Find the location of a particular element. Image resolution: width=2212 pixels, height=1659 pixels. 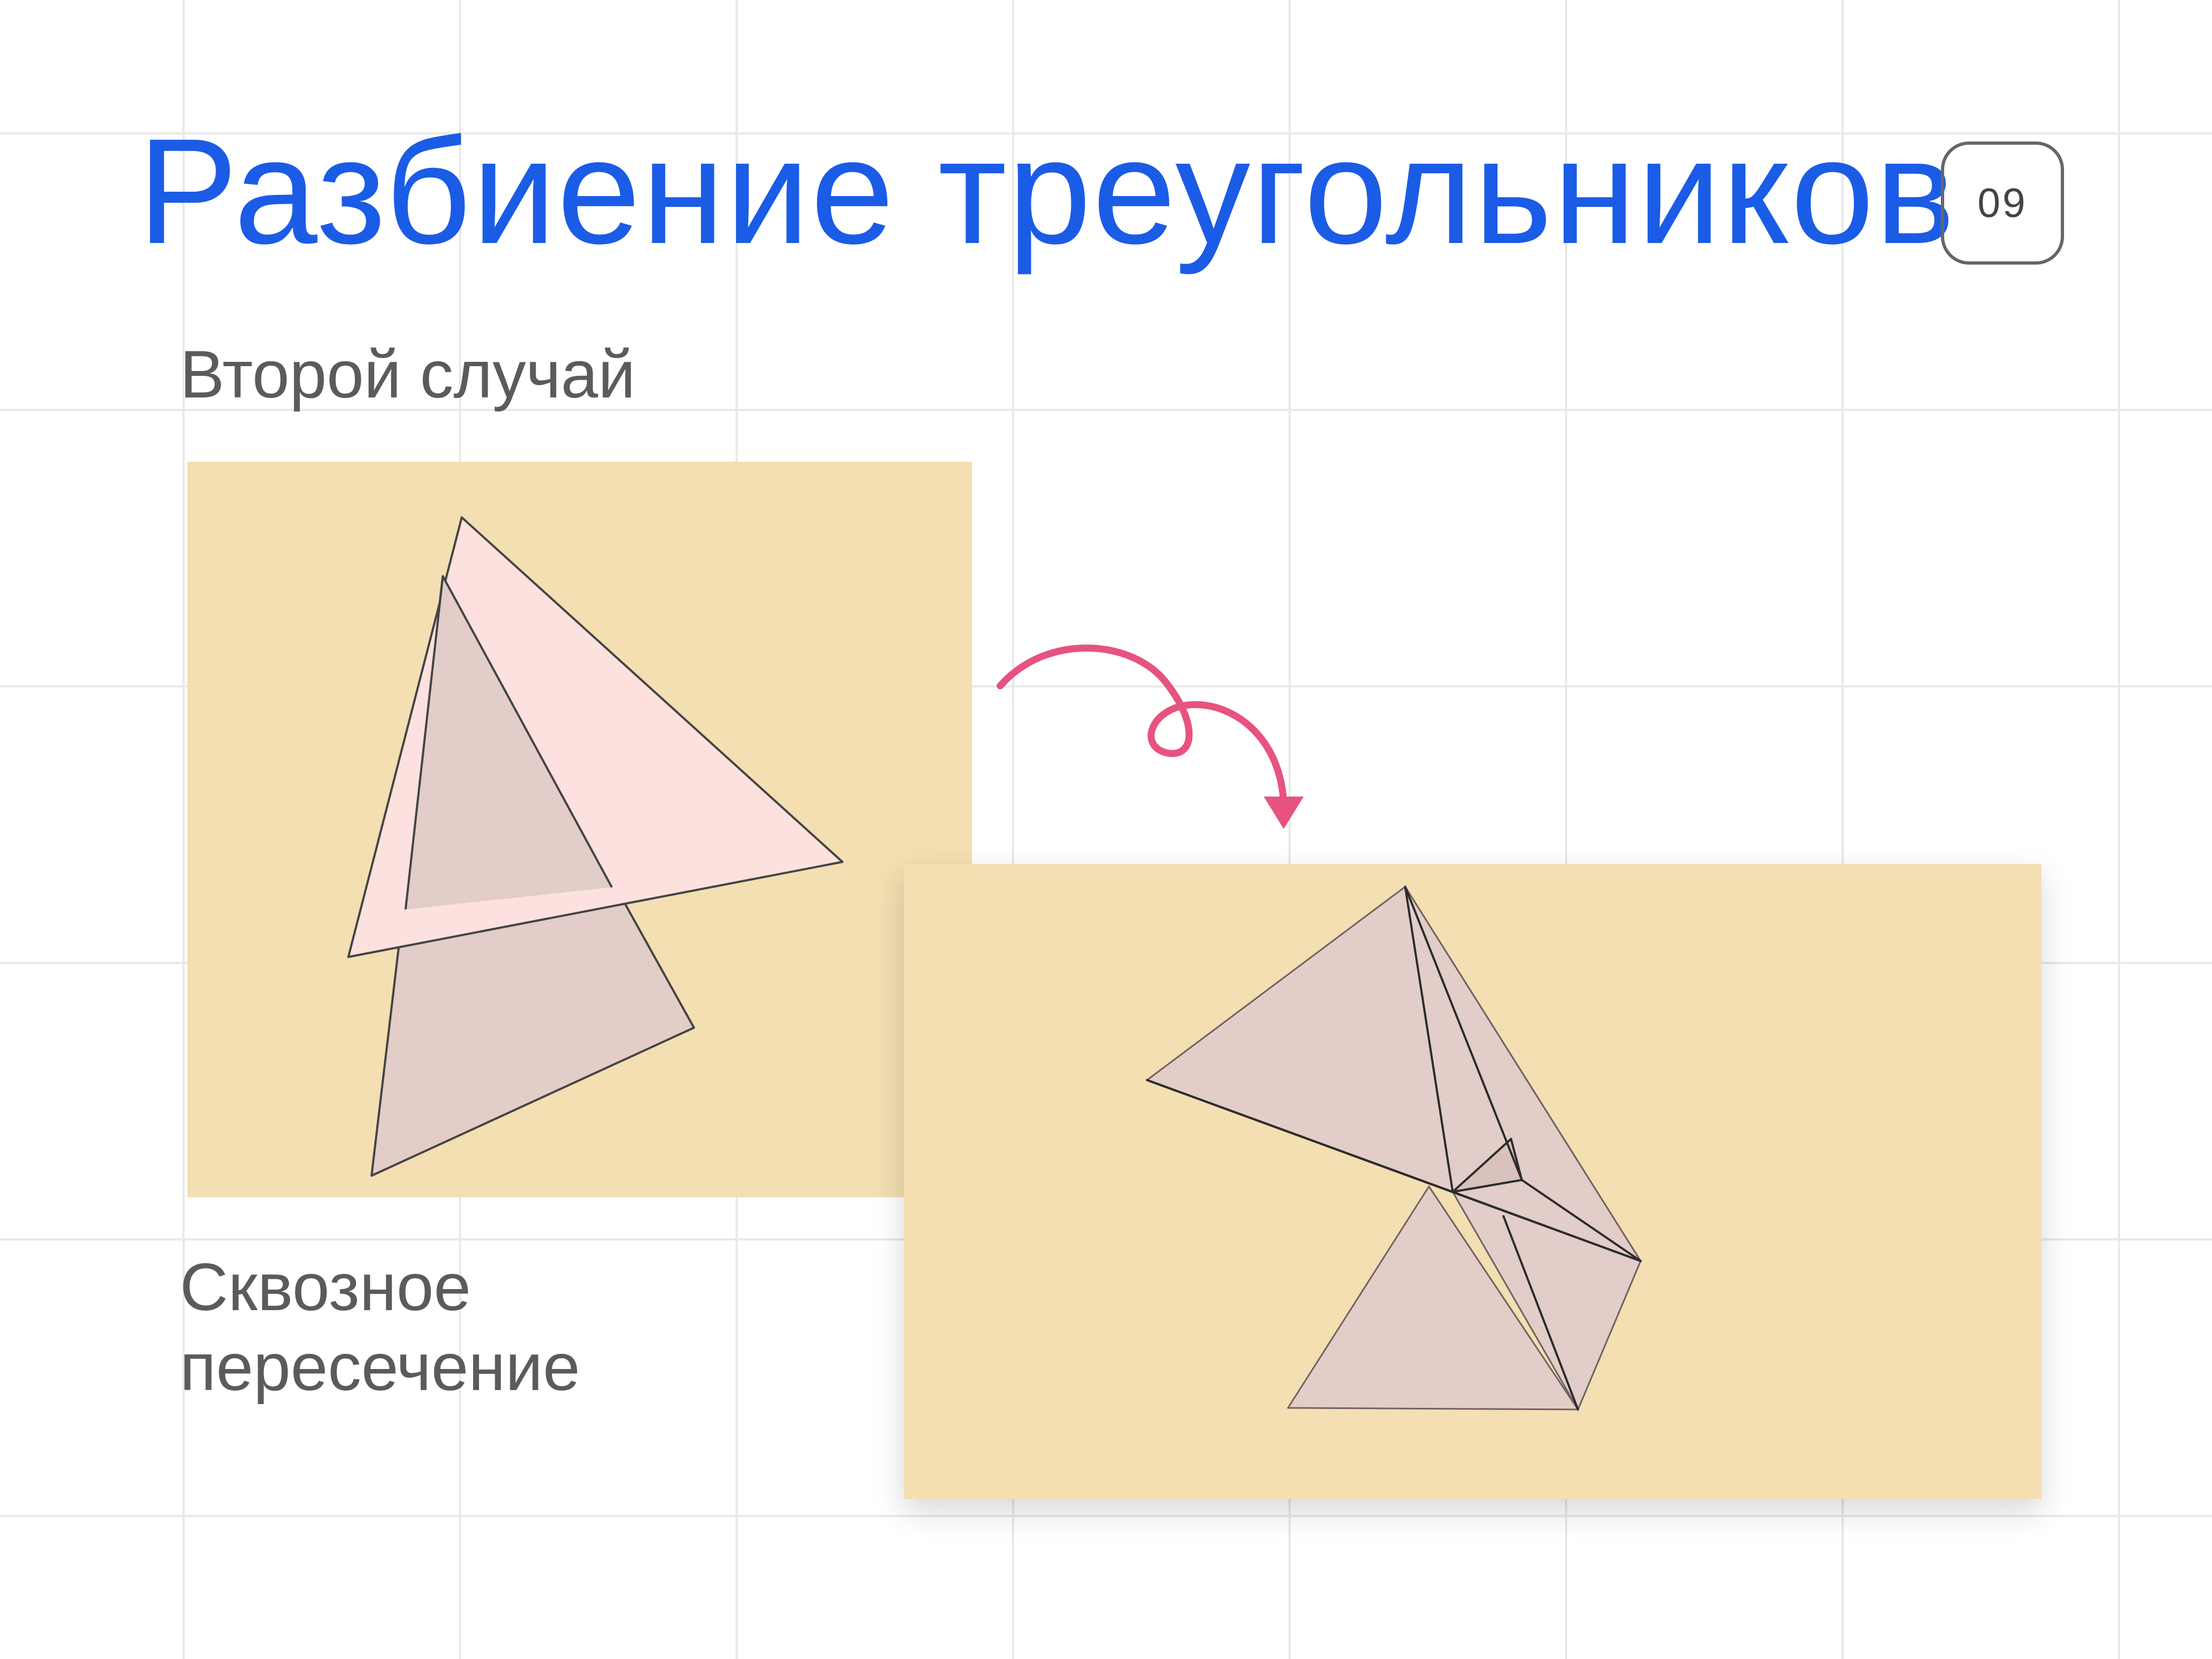

page-number: 09 is located at coordinates (2002, 203).